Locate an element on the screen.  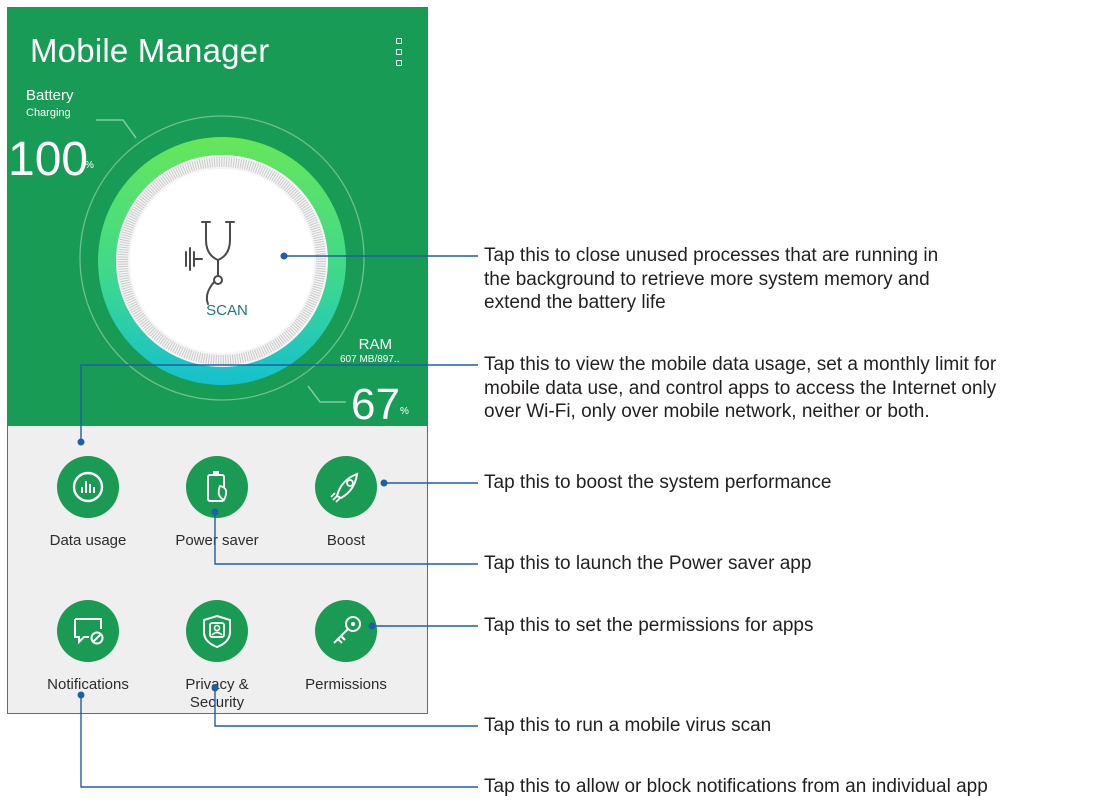
callout-privacy: Tap this to run a mobile virus scan is located at coordinates (628, 725).